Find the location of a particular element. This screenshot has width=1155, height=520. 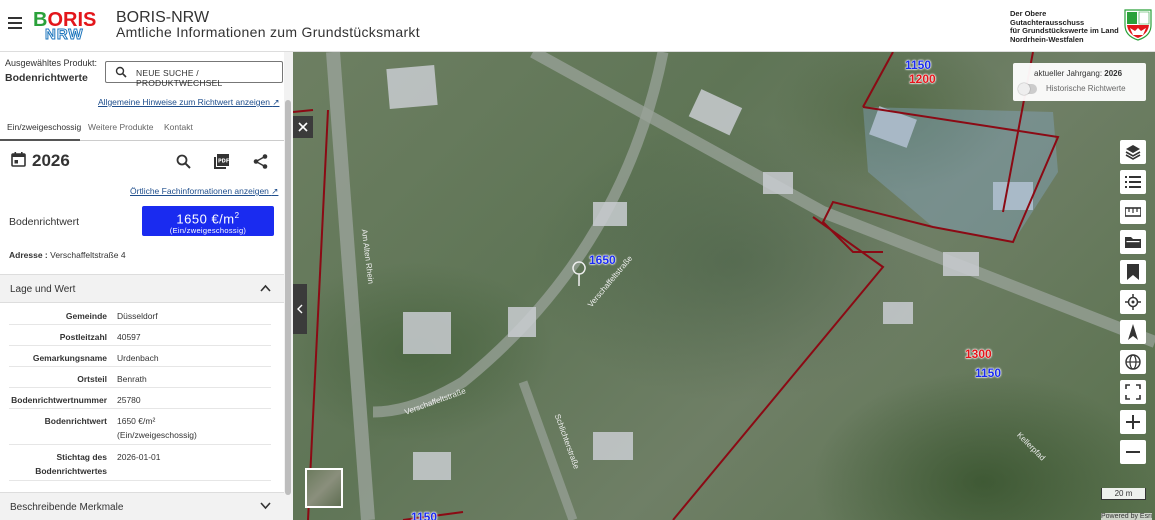

locate-button is located at coordinates (1133, 302).